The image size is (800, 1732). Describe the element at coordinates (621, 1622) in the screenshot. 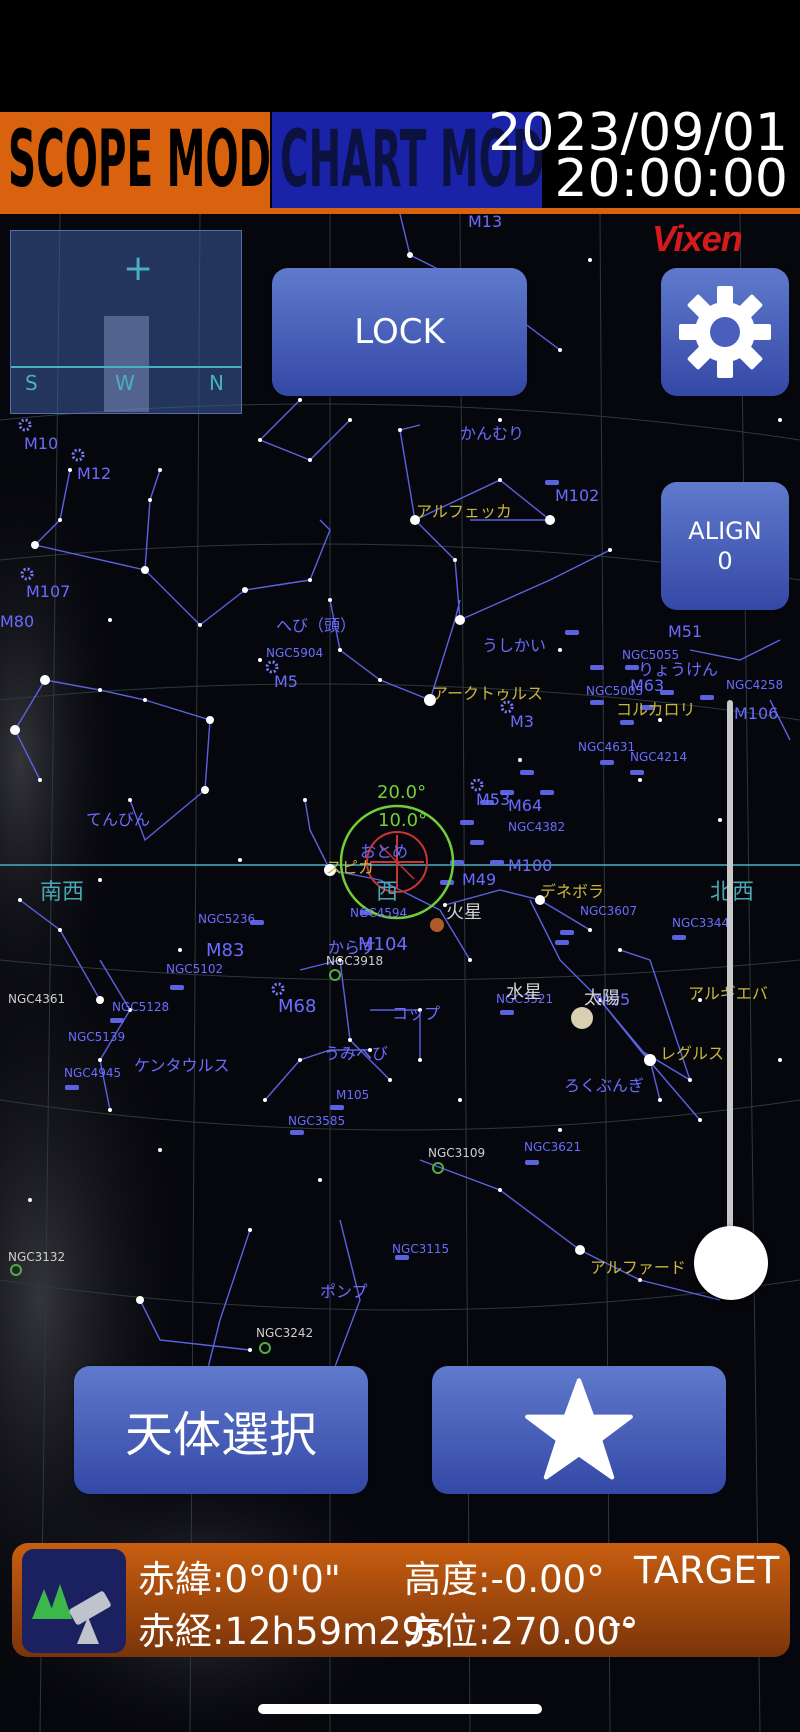

I see `target-value: --` at that location.